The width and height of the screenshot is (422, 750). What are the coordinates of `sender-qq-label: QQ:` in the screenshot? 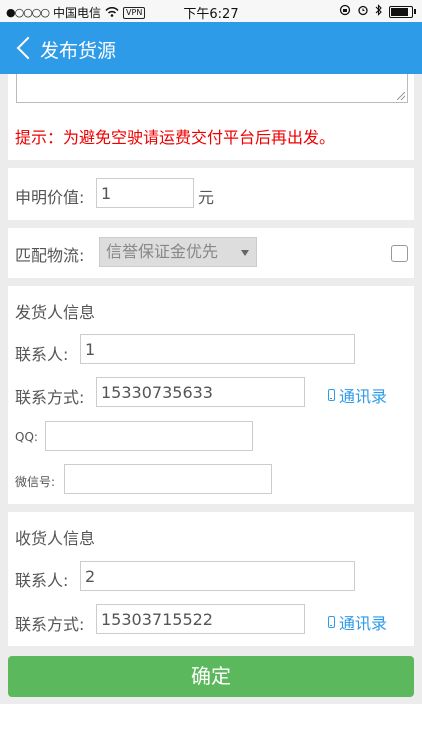 It's located at (26, 437).